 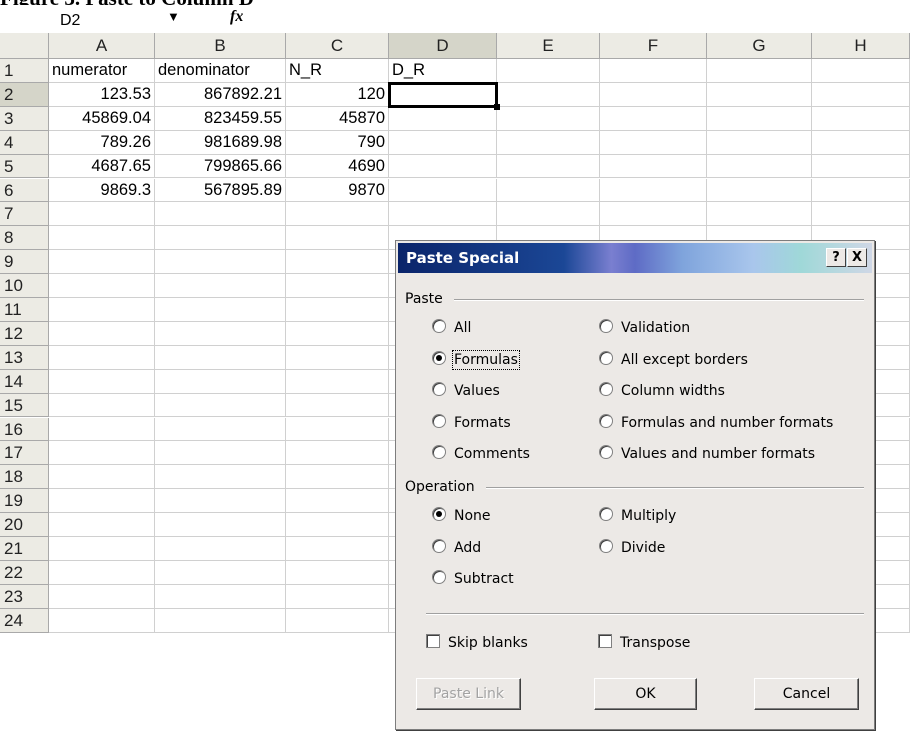 What do you see at coordinates (24, 262) in the screenshot?
I see `row-header-9: 9` at bounding box center [24, 262].